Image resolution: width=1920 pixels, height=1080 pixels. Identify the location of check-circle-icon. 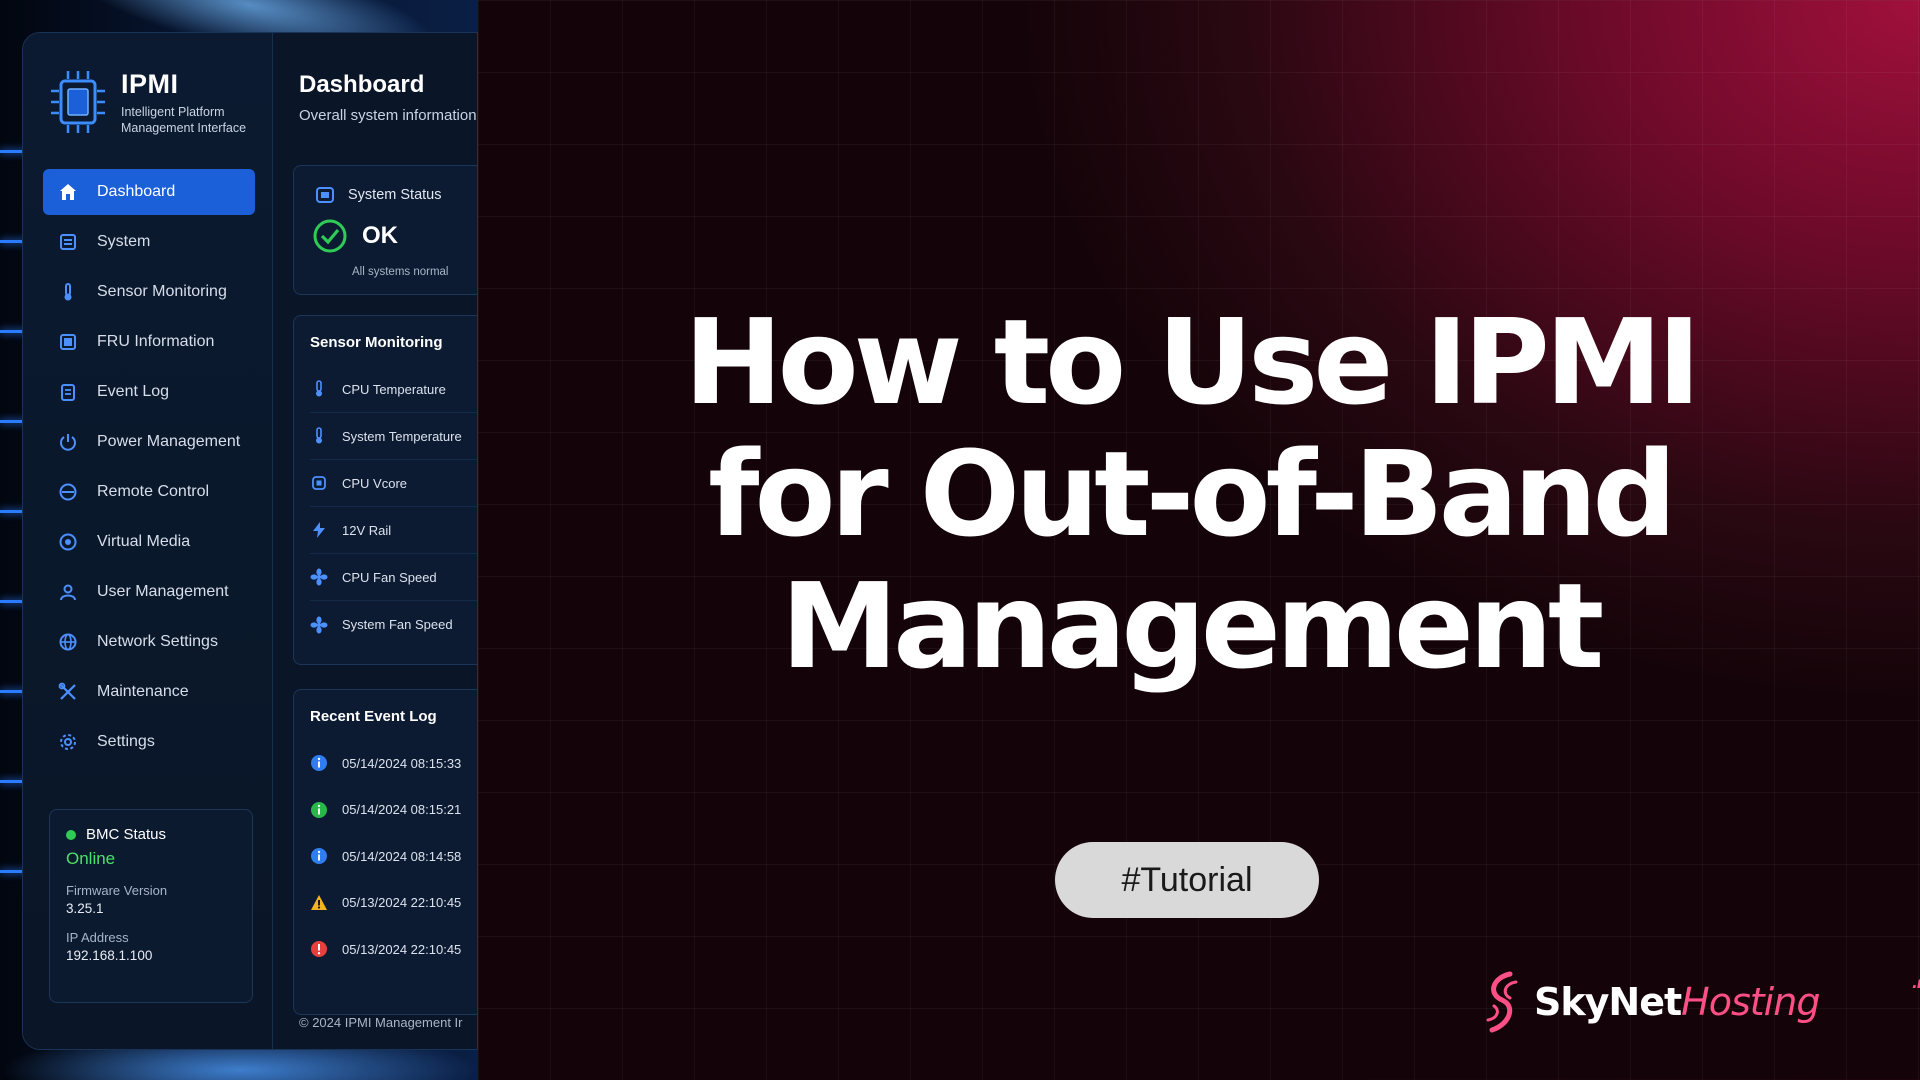
(330, 236).